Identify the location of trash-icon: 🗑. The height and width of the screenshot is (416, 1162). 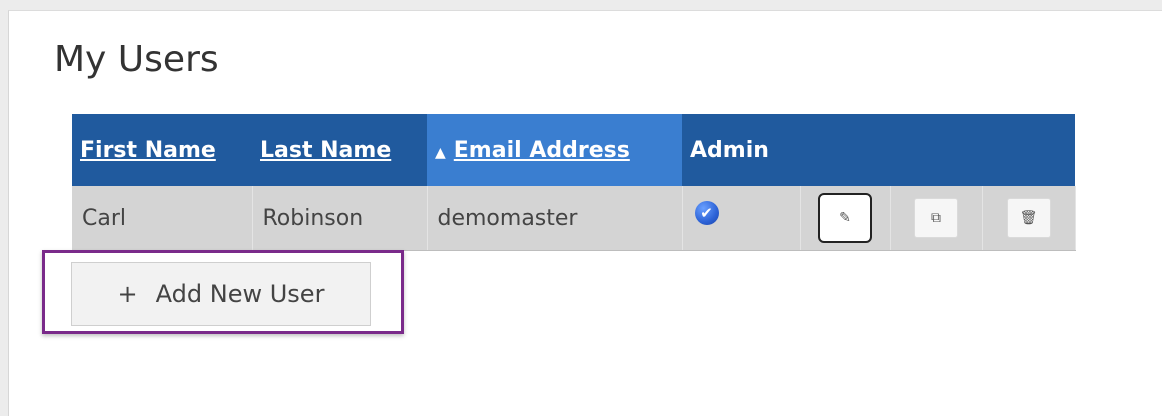
(1028, 218).